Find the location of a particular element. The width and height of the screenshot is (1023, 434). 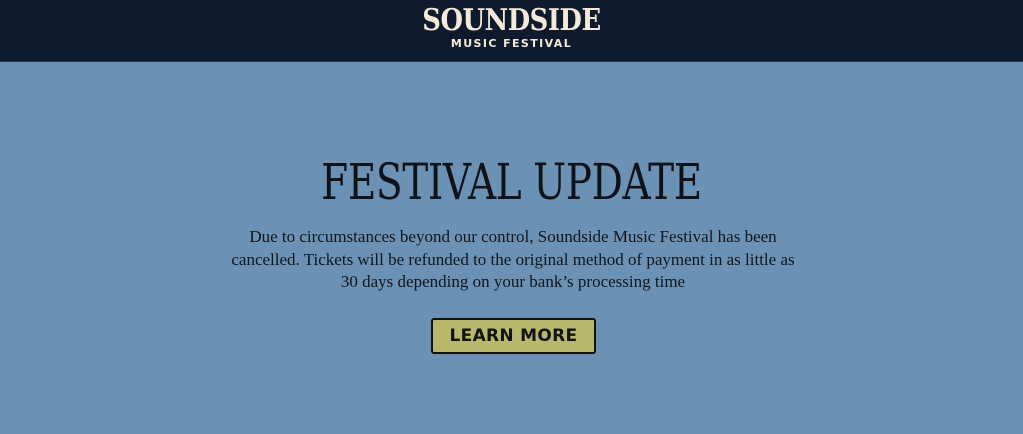

logo-wordmark: SOUNDSIDE is located at coordinates (511, 20).